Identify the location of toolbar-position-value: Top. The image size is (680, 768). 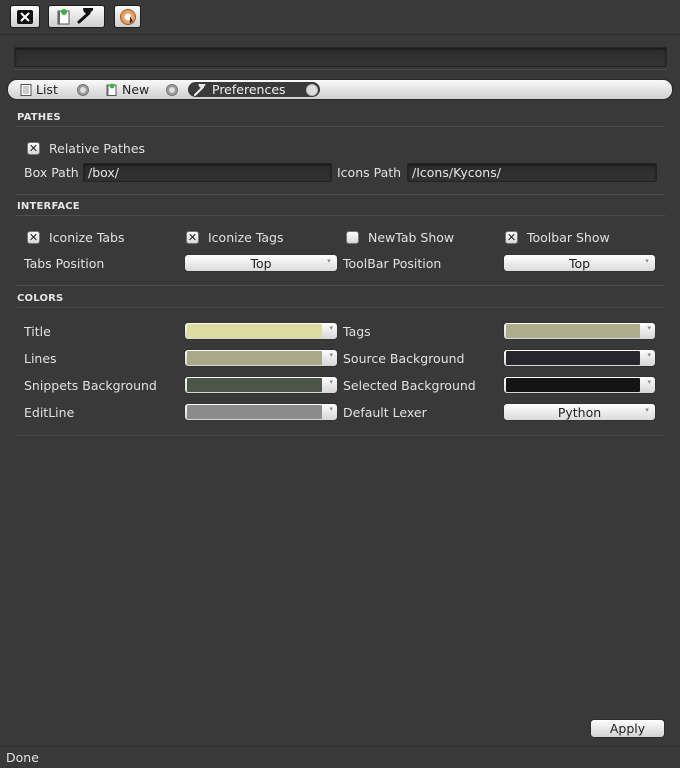
(579, 263).